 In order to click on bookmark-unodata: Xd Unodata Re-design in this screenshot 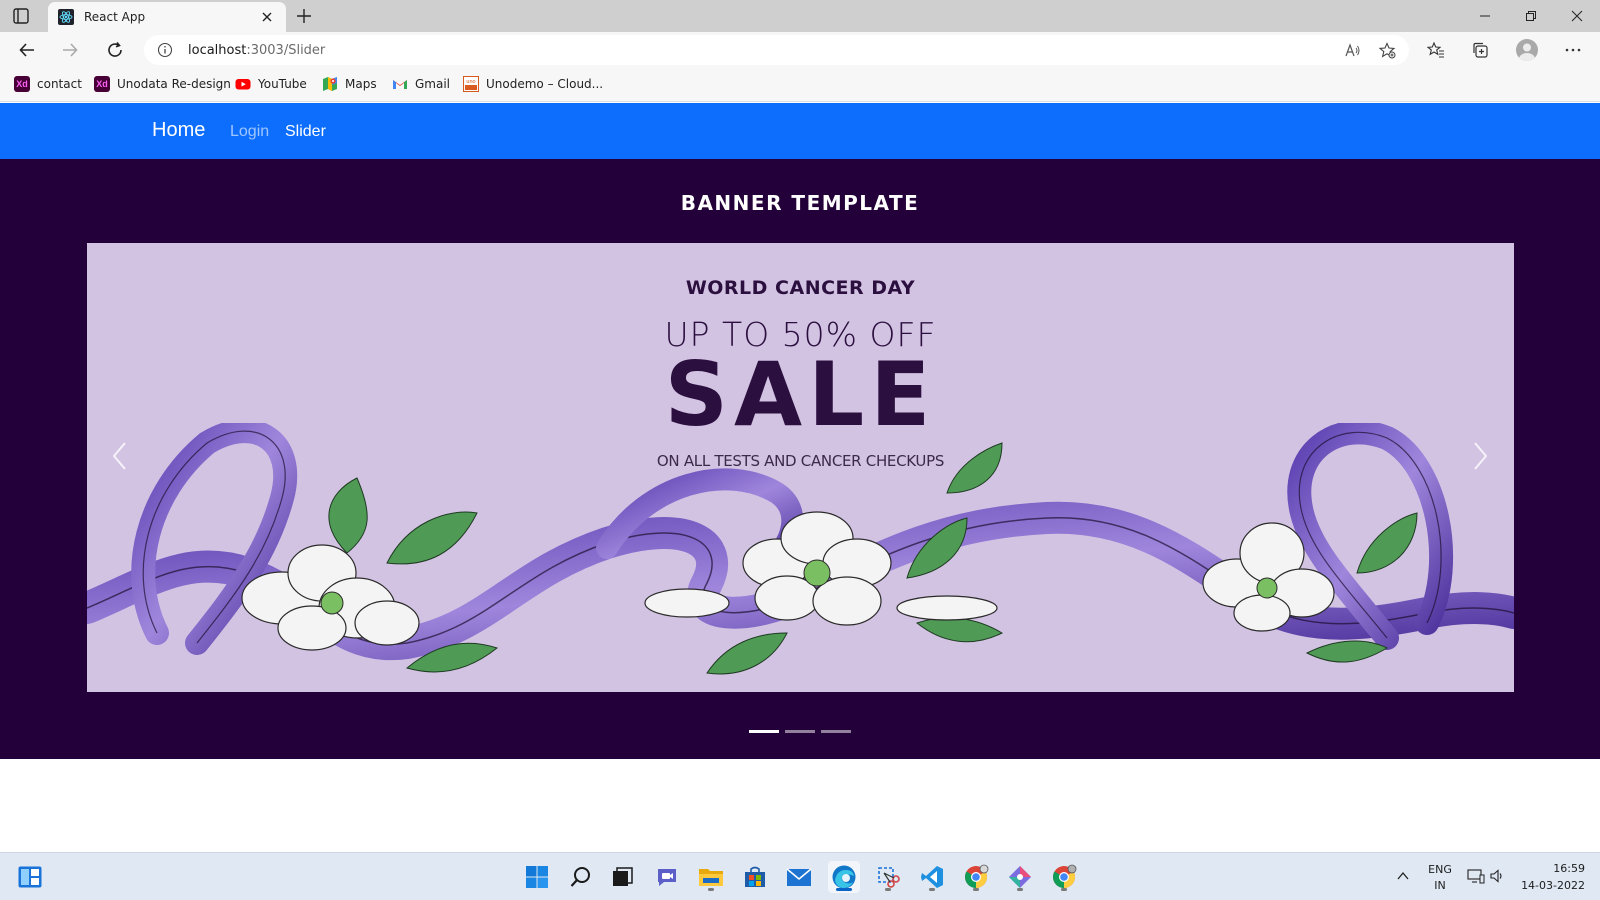, I will do `click(162, 84)`.